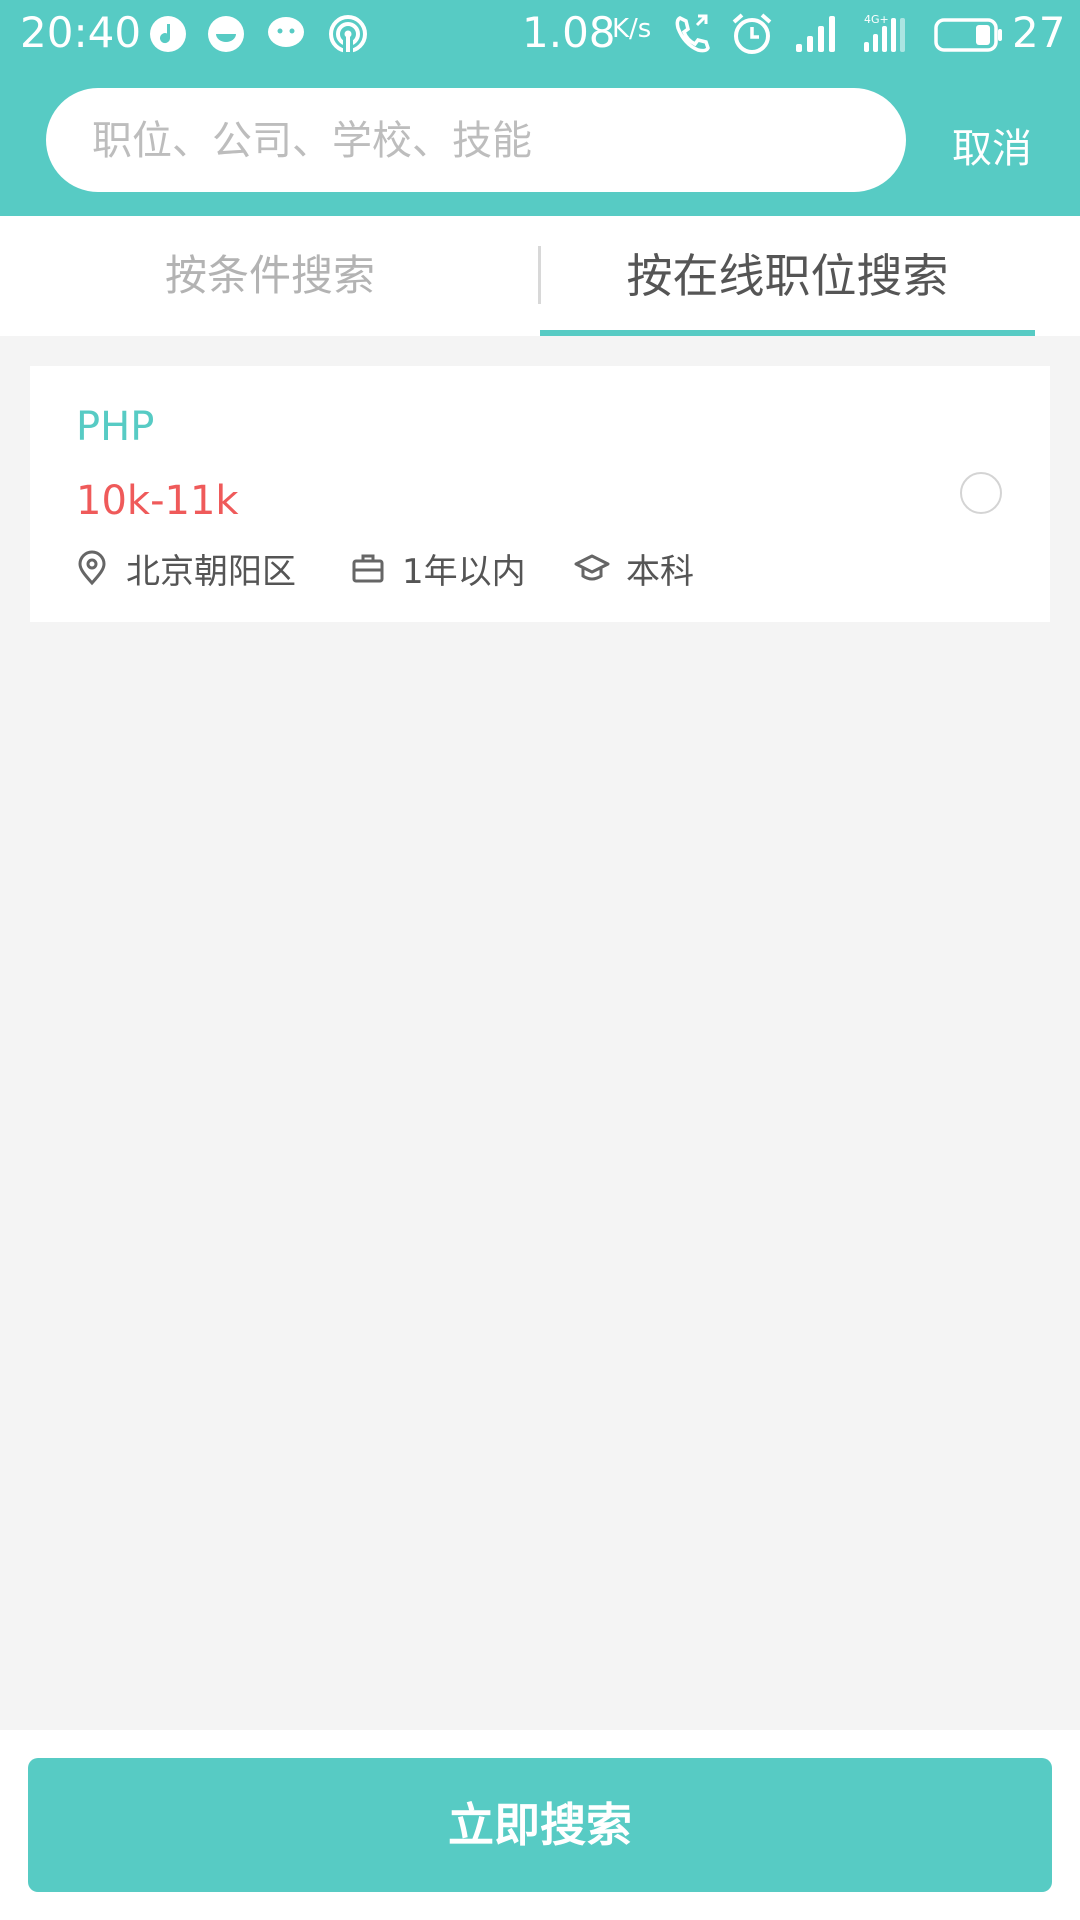 The height and width of the screenshot is (1920, 1080). Describe the element at coordinates (348, 34) in the screenshot. I see `hotspot-icon` at that location.